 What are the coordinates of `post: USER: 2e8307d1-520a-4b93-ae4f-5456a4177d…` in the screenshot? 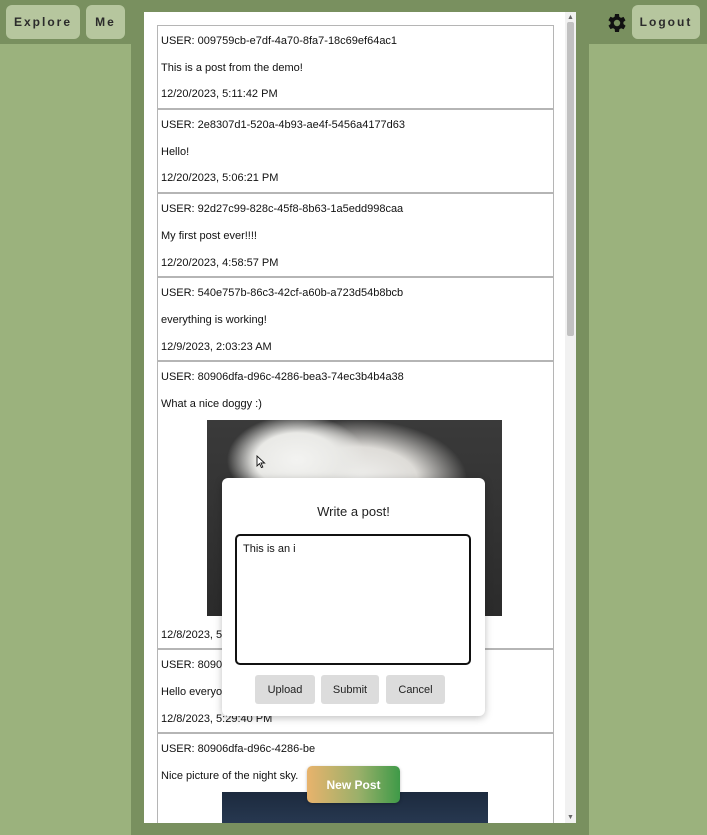 It's located at (355, 152).